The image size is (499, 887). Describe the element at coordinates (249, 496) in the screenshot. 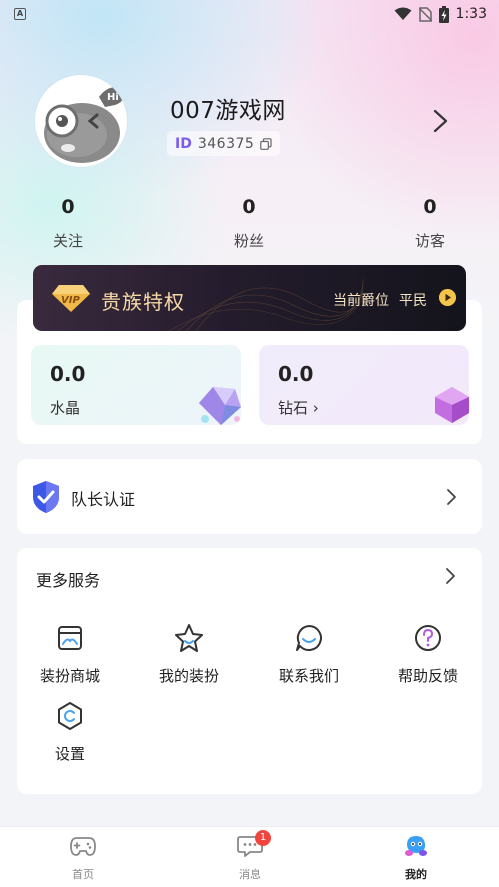

I see `leader-cert-row: 队长认证` at that location.